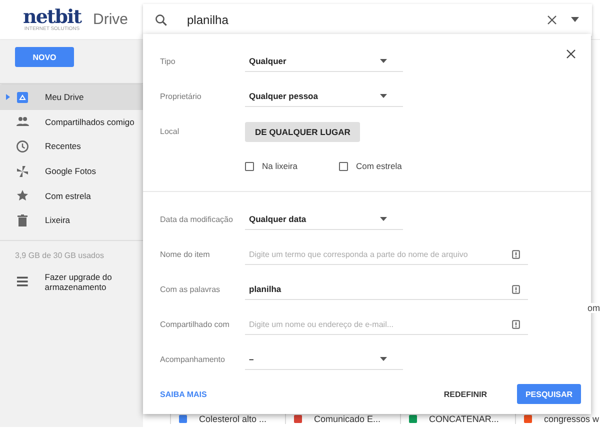  What do you see at coordinates (571, 54) in the screenshot?
I see `close-icon` at bounding box center [571, 54].